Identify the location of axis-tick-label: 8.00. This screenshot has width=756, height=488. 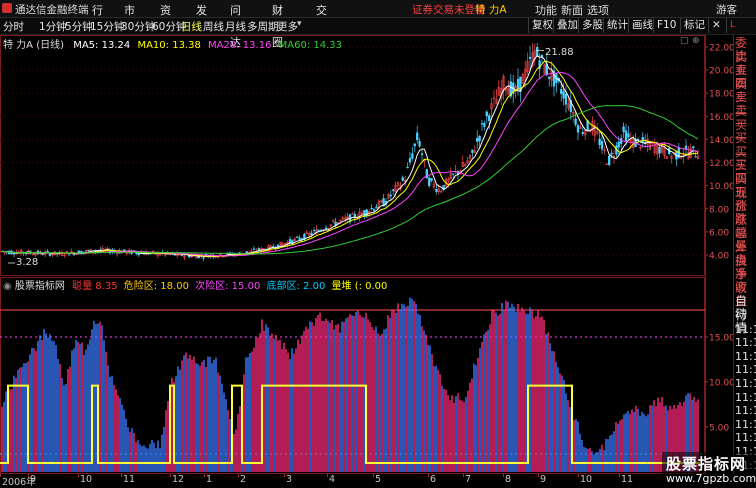
(719, 210).